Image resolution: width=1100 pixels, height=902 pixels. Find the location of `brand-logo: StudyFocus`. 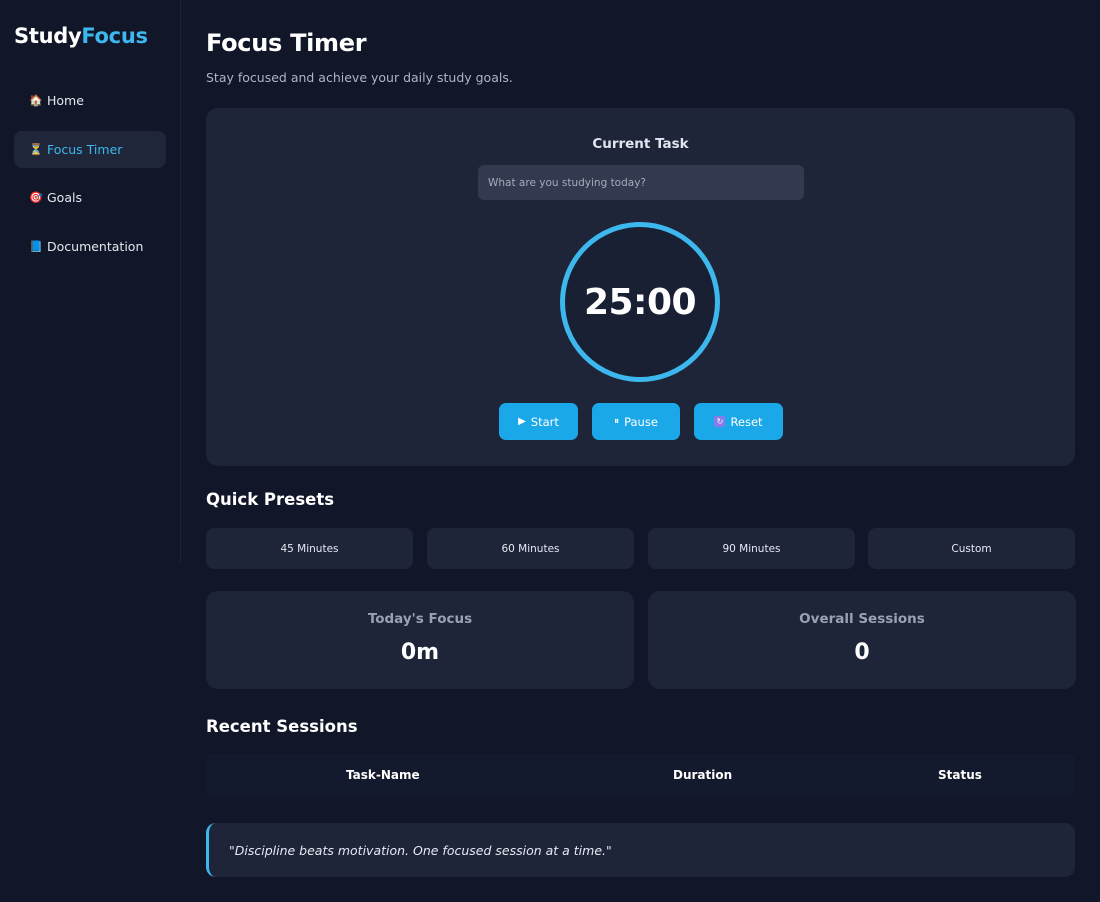

brand-logo: StudyFocus is located at coordinates (81, 36).